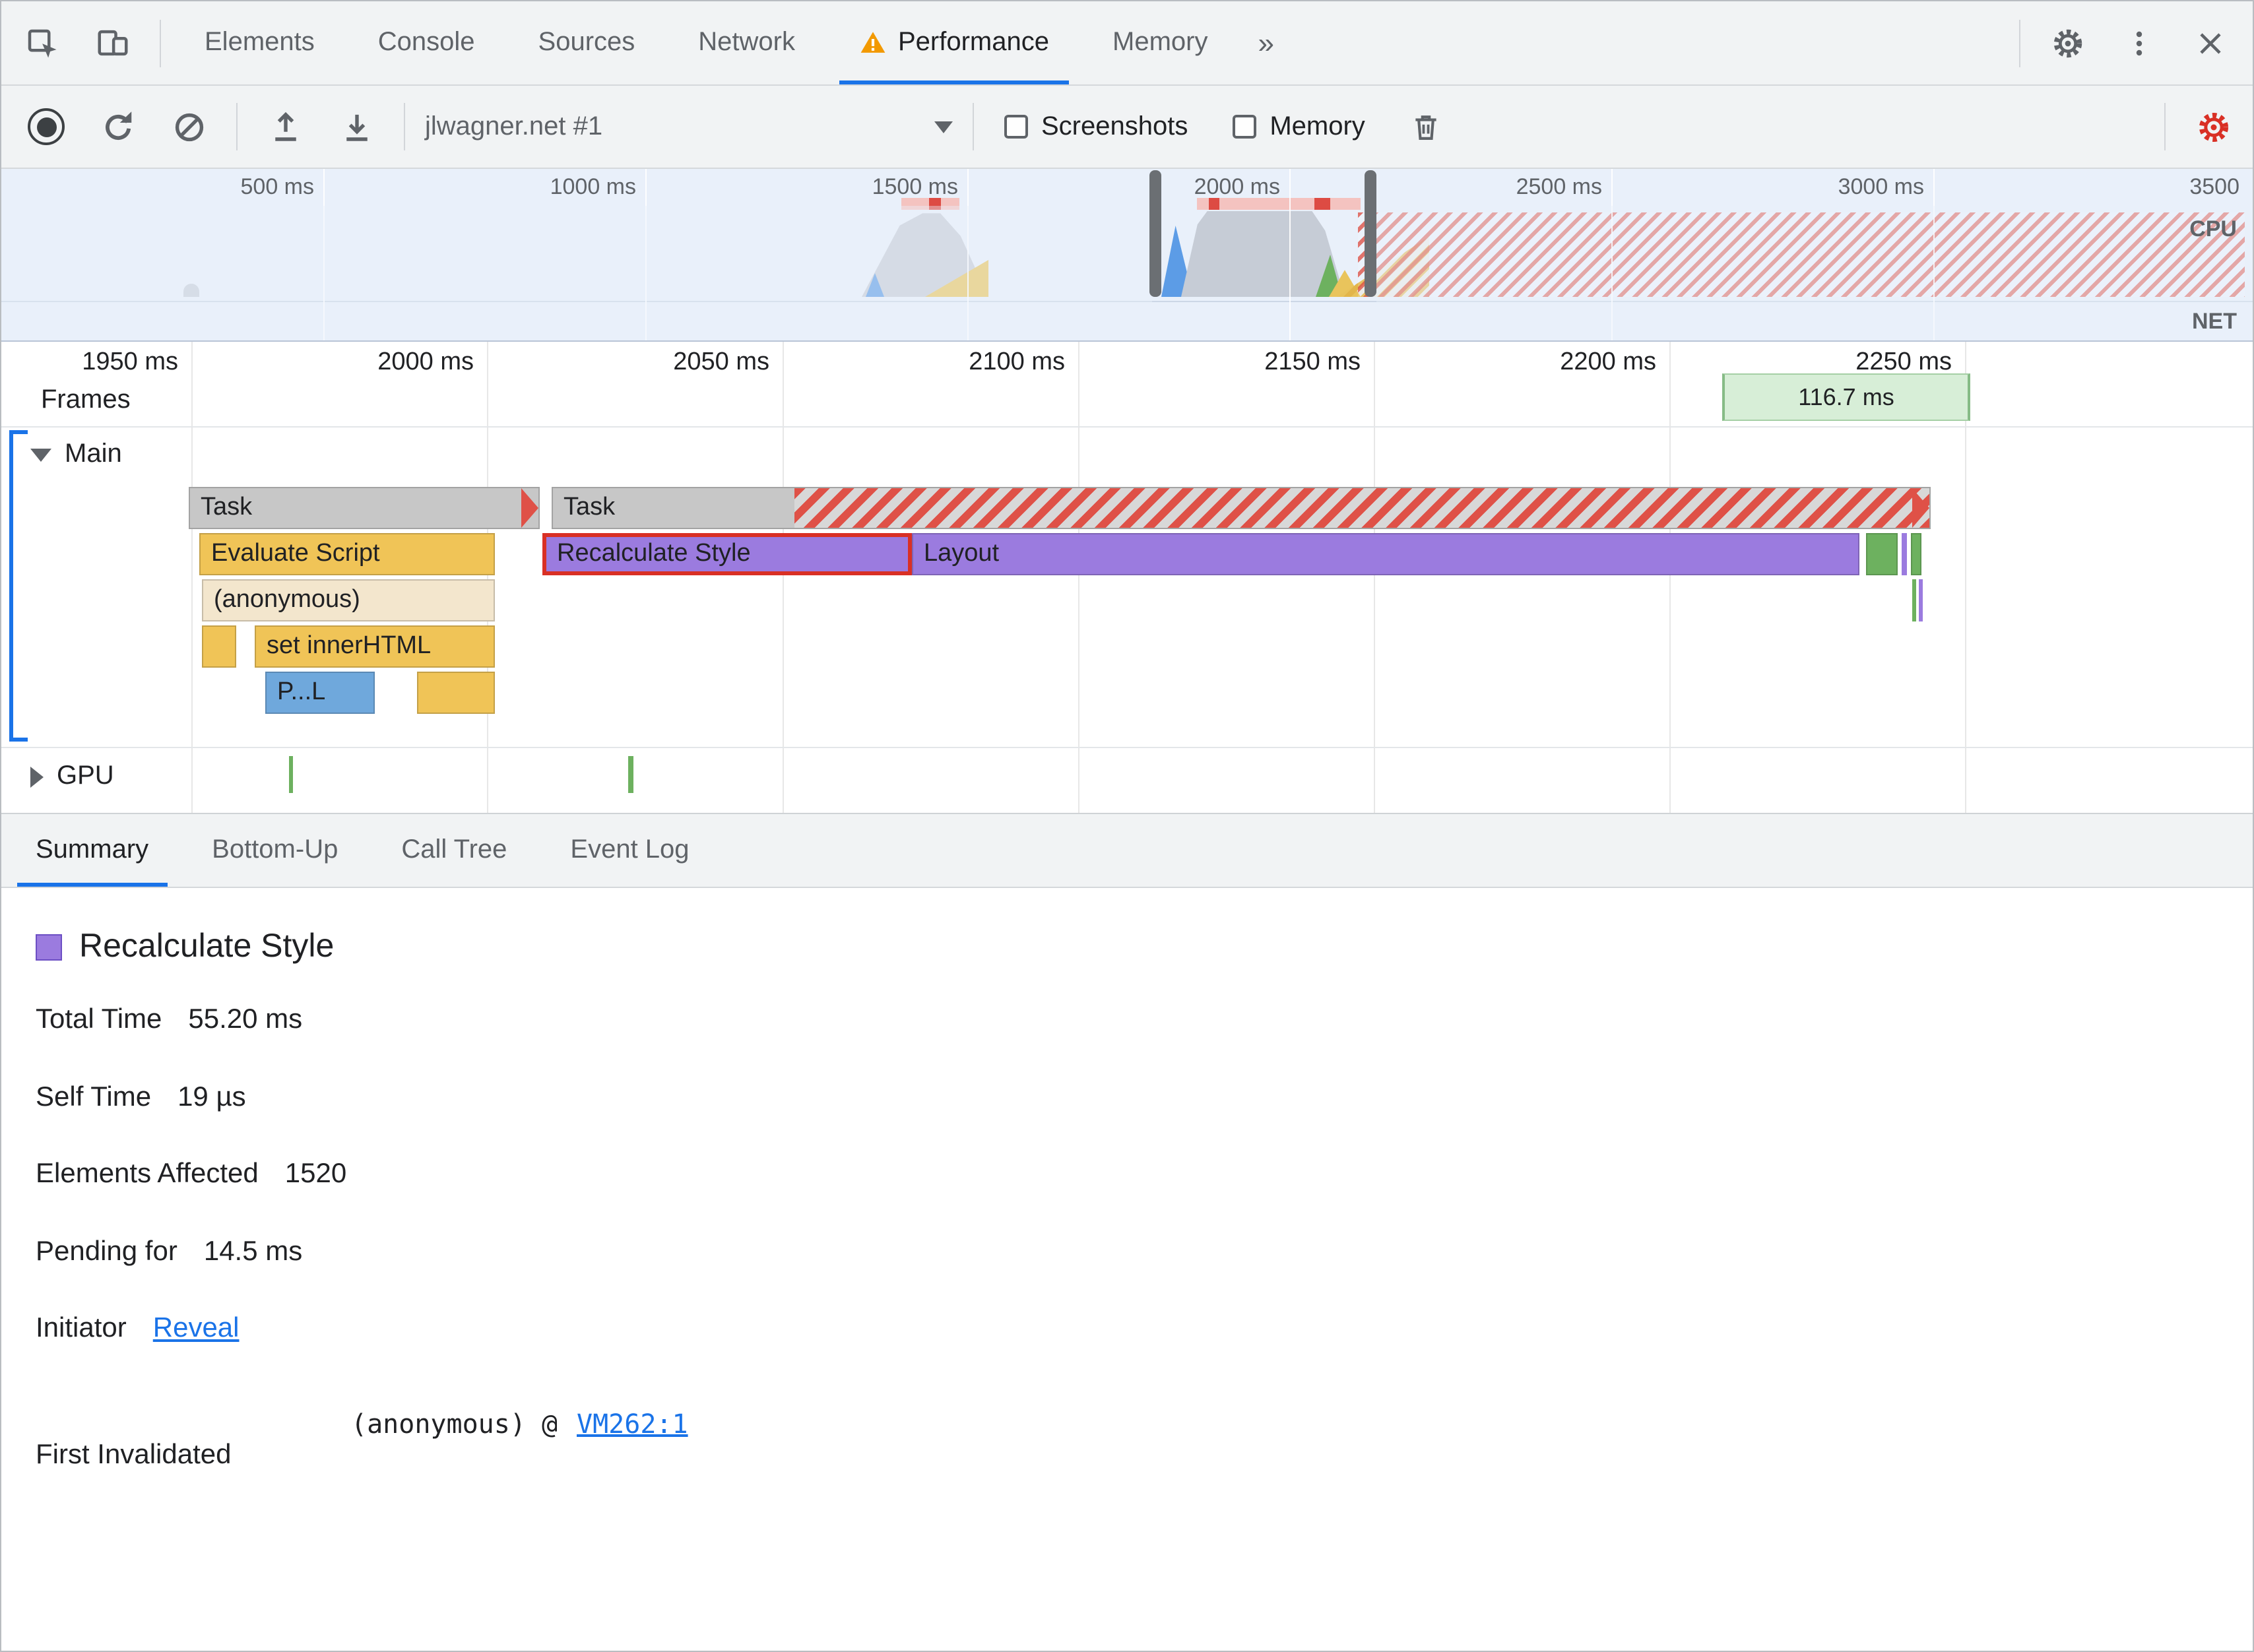  What do you see at coordinates (1114, 126) in the screenshot?
I see `screenshots-checkbox-label: Screenshots` at bounding box center [1114, 126].